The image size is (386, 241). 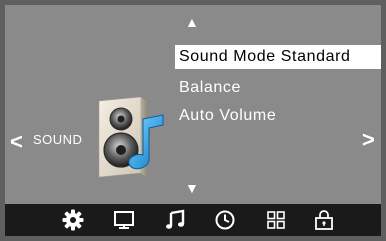 What do you see at coordinates (192, 22) in the screenshot?
I see `scroll-up-arrow: ▲` at bounding box center [192, 22].